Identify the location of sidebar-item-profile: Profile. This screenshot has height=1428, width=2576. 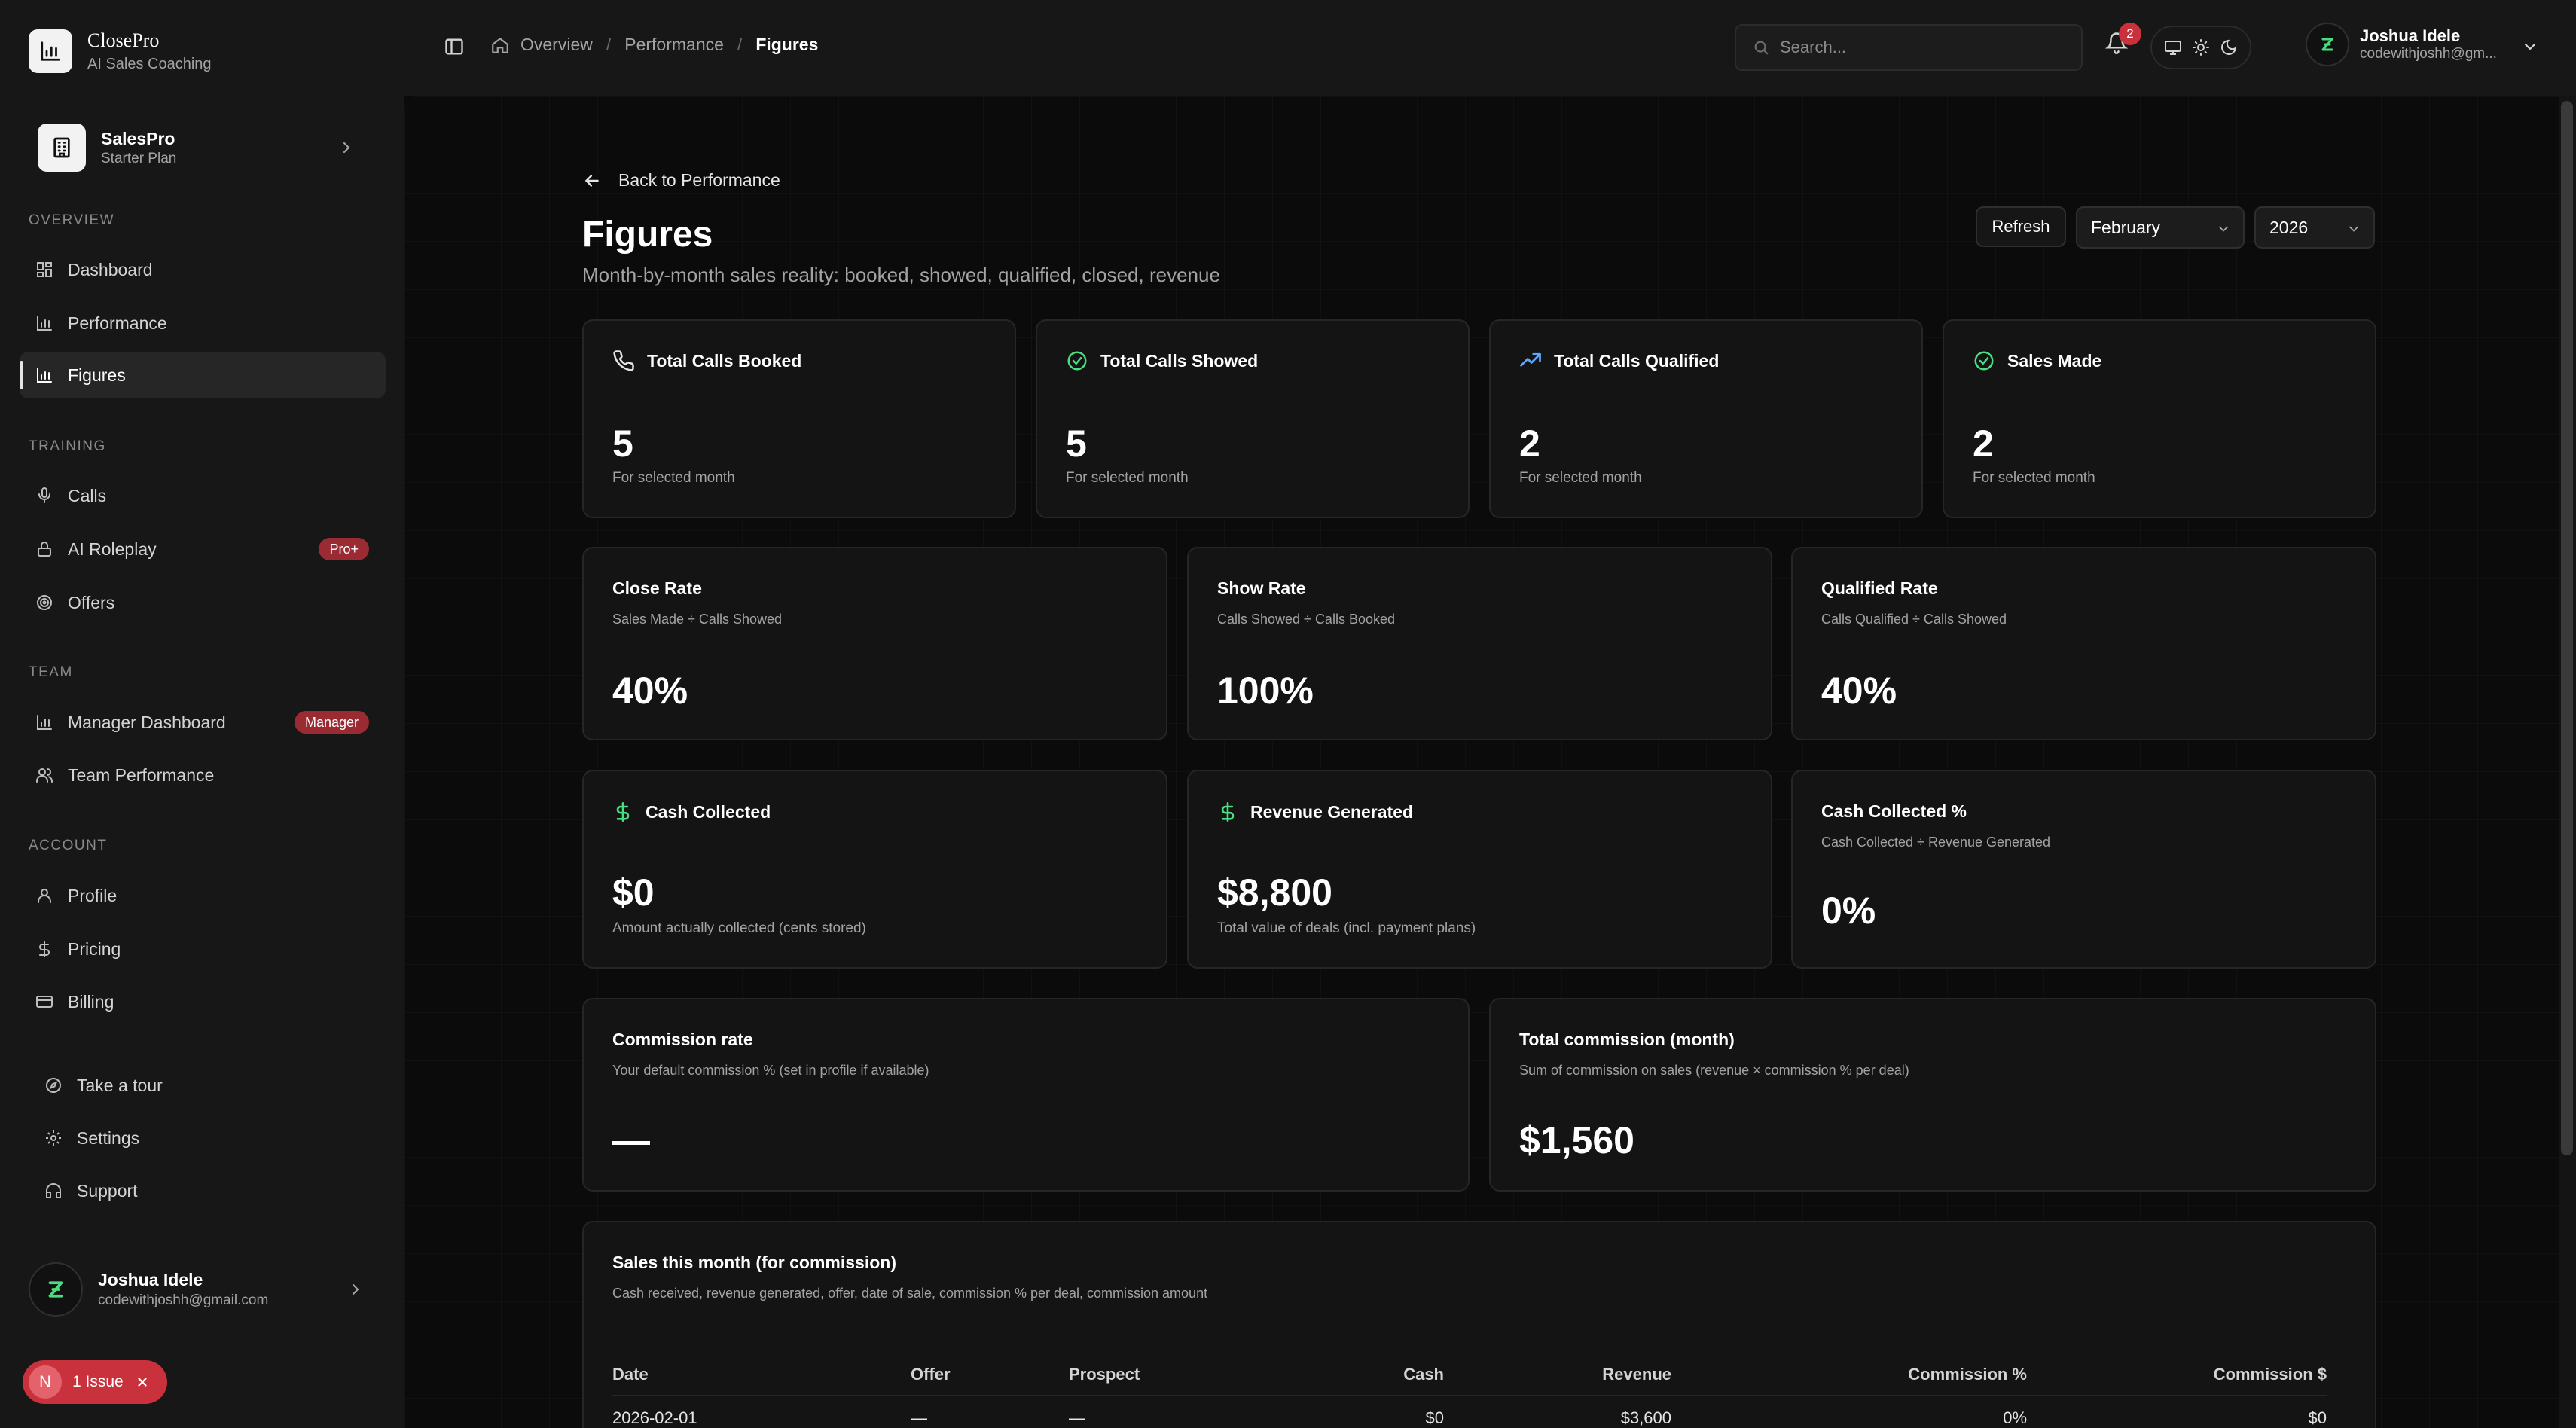
(203, 895).